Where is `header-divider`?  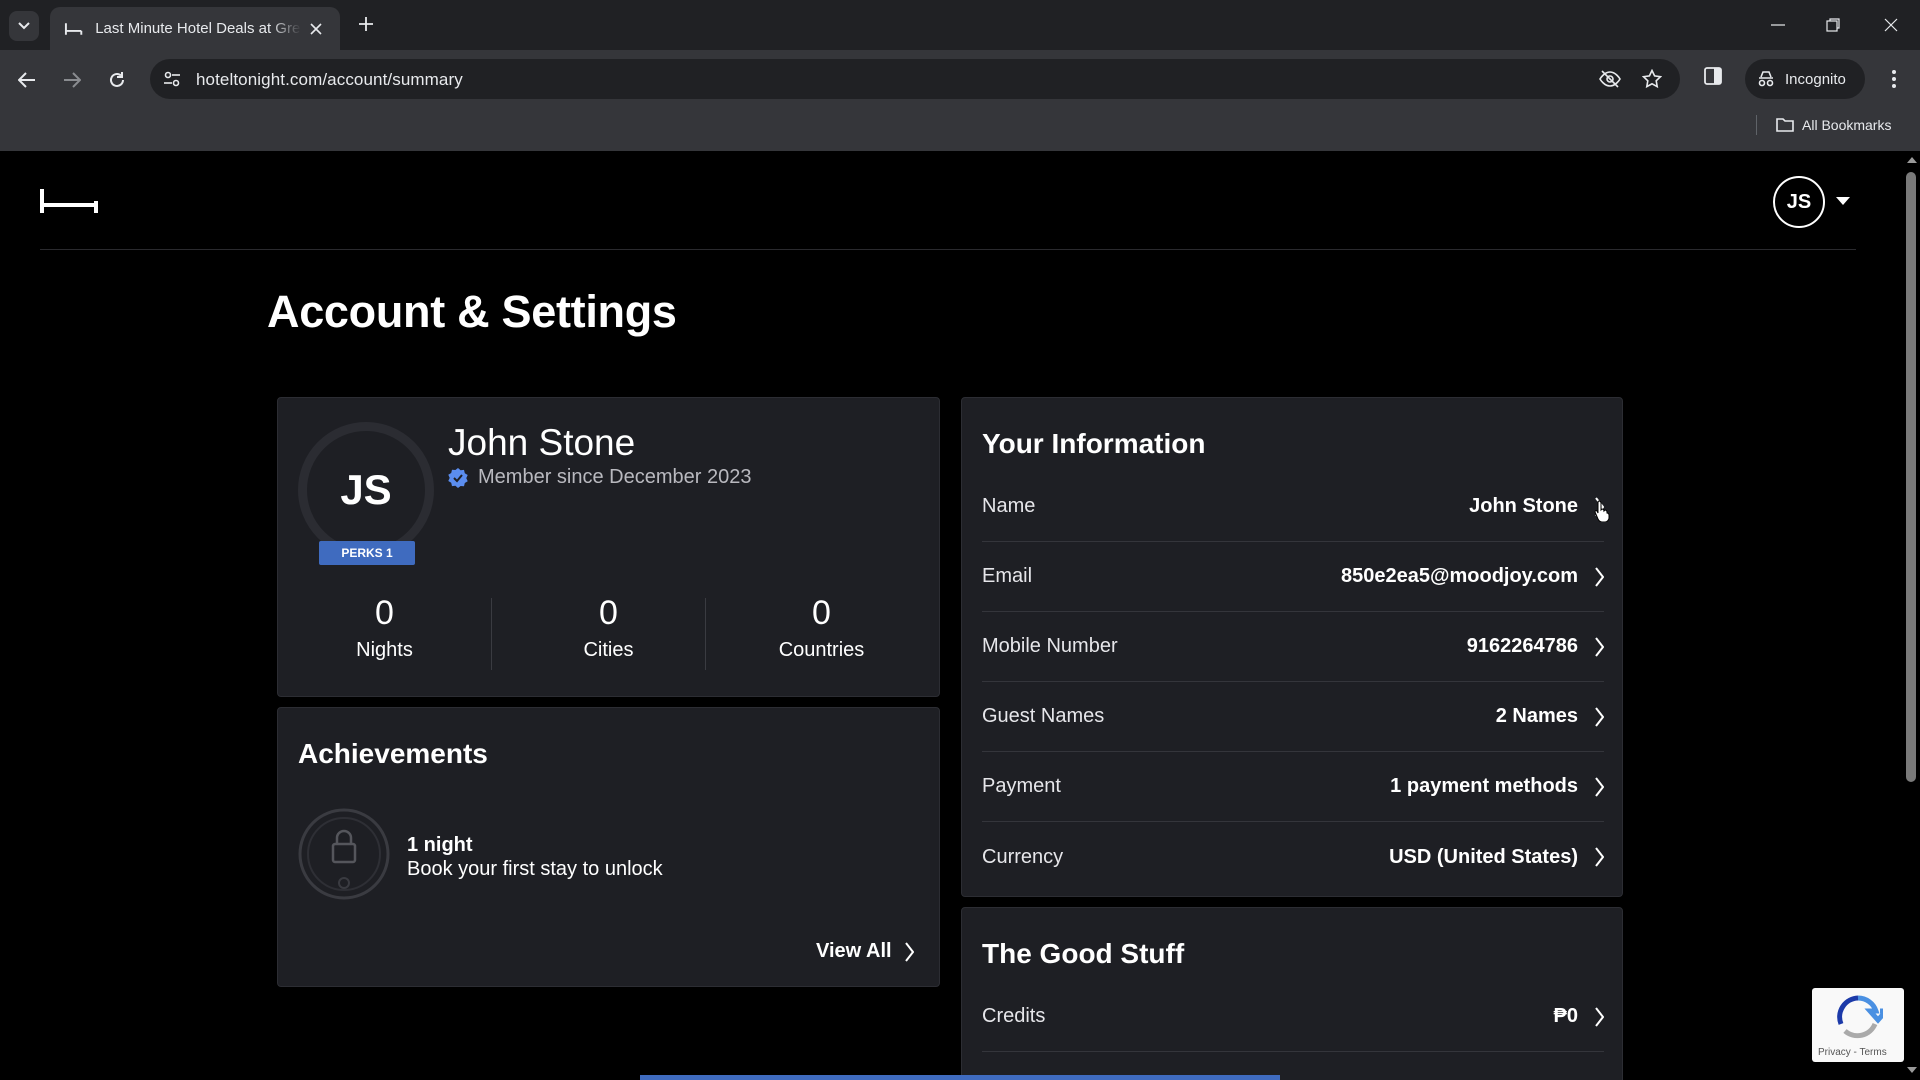 header-divider is located at coordinates (948, 249).